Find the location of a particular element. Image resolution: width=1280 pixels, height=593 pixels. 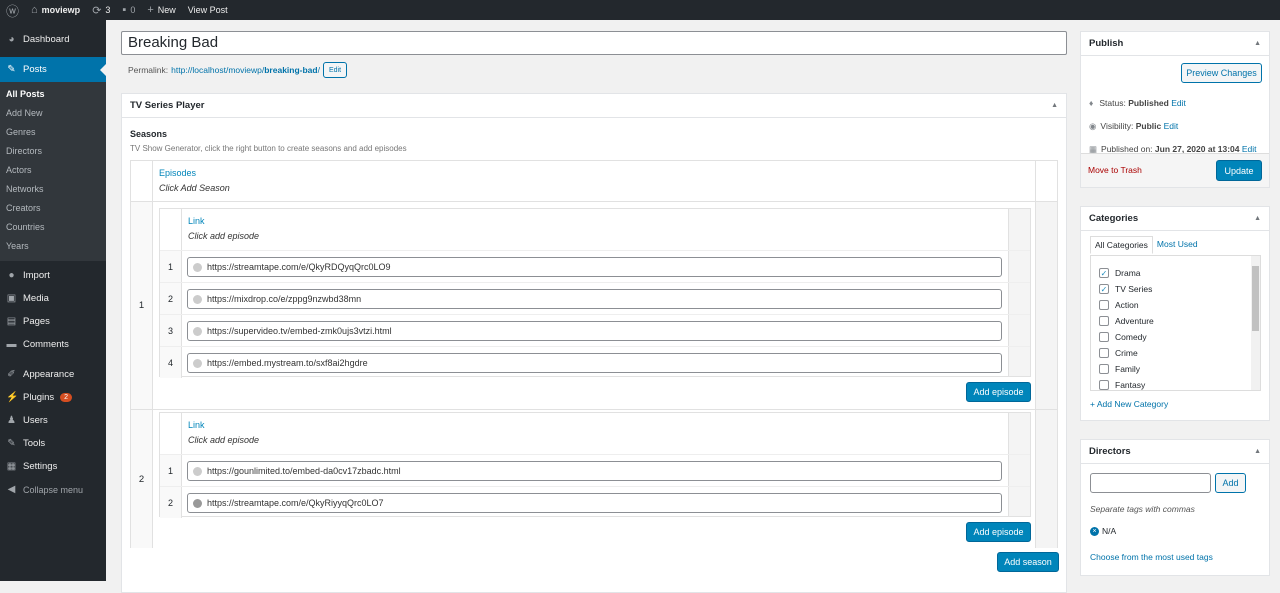

season-number: 2 is located at coordinates (142, 479).